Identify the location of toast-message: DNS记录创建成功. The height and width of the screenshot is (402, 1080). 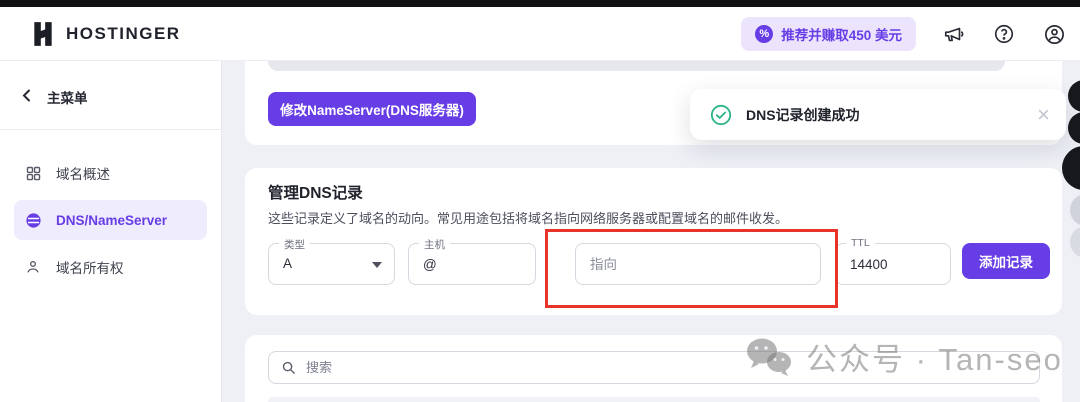
(803, 114).